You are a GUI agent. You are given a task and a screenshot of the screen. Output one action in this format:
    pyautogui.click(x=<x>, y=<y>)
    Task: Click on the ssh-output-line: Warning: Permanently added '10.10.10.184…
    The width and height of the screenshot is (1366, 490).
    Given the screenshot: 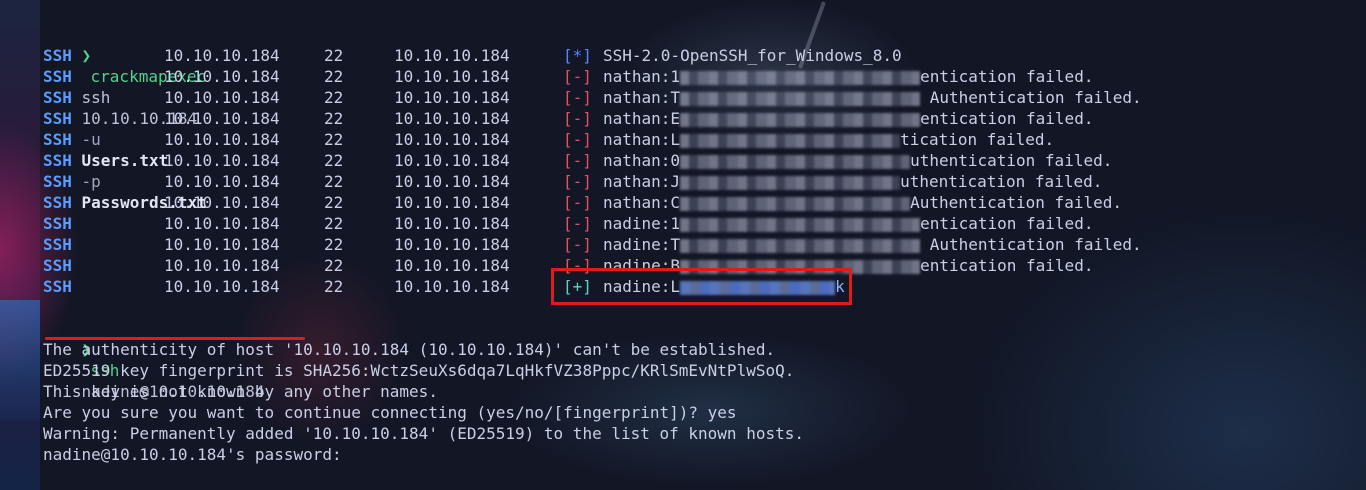 What is the action you would take?
    pyautogui.click(x=423, y=433)
    